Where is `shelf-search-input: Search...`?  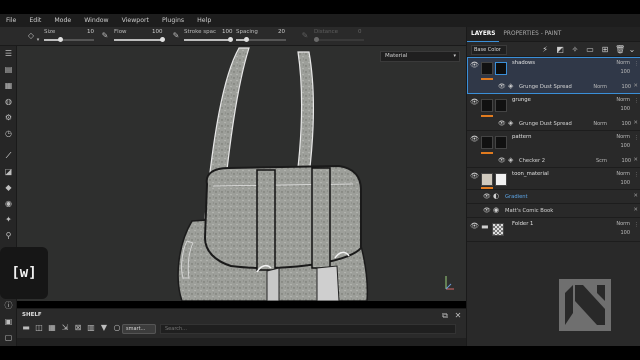
shelf-search-input: Search... is located at coordinates (308, 329).